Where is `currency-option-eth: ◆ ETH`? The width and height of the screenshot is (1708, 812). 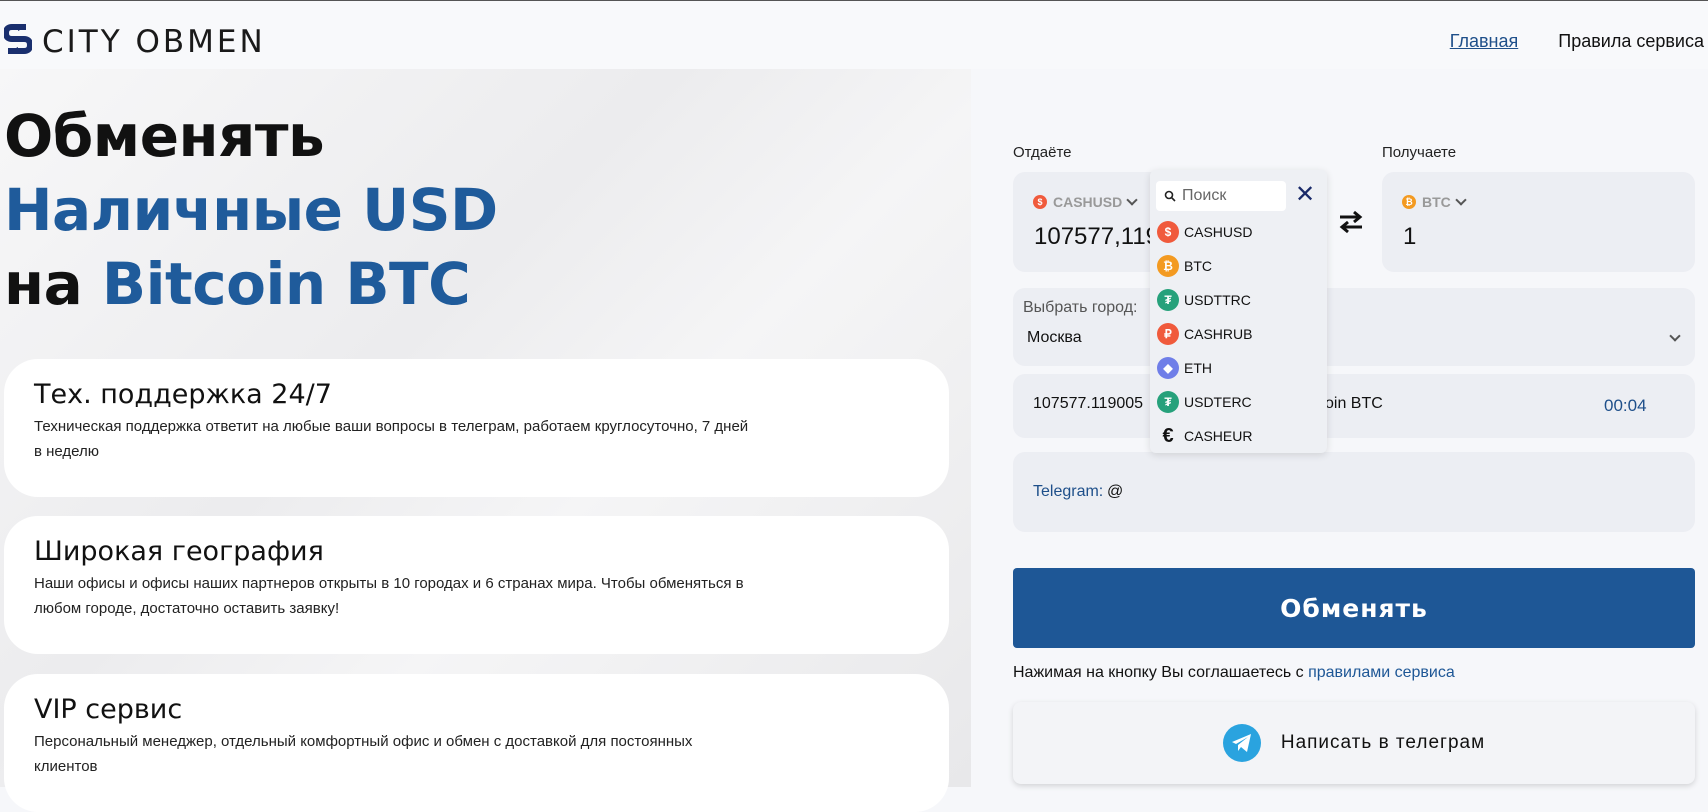
currency-option-eth: ◆ ETH is located at coordinates (1184, 368).